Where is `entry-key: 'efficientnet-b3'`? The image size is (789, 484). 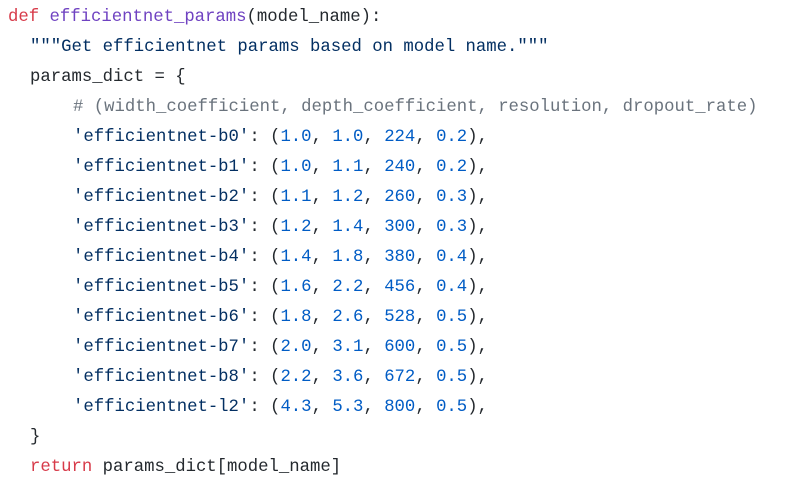
entry-key: 'efficientnet-b3' is located at coordinates (161, 227).